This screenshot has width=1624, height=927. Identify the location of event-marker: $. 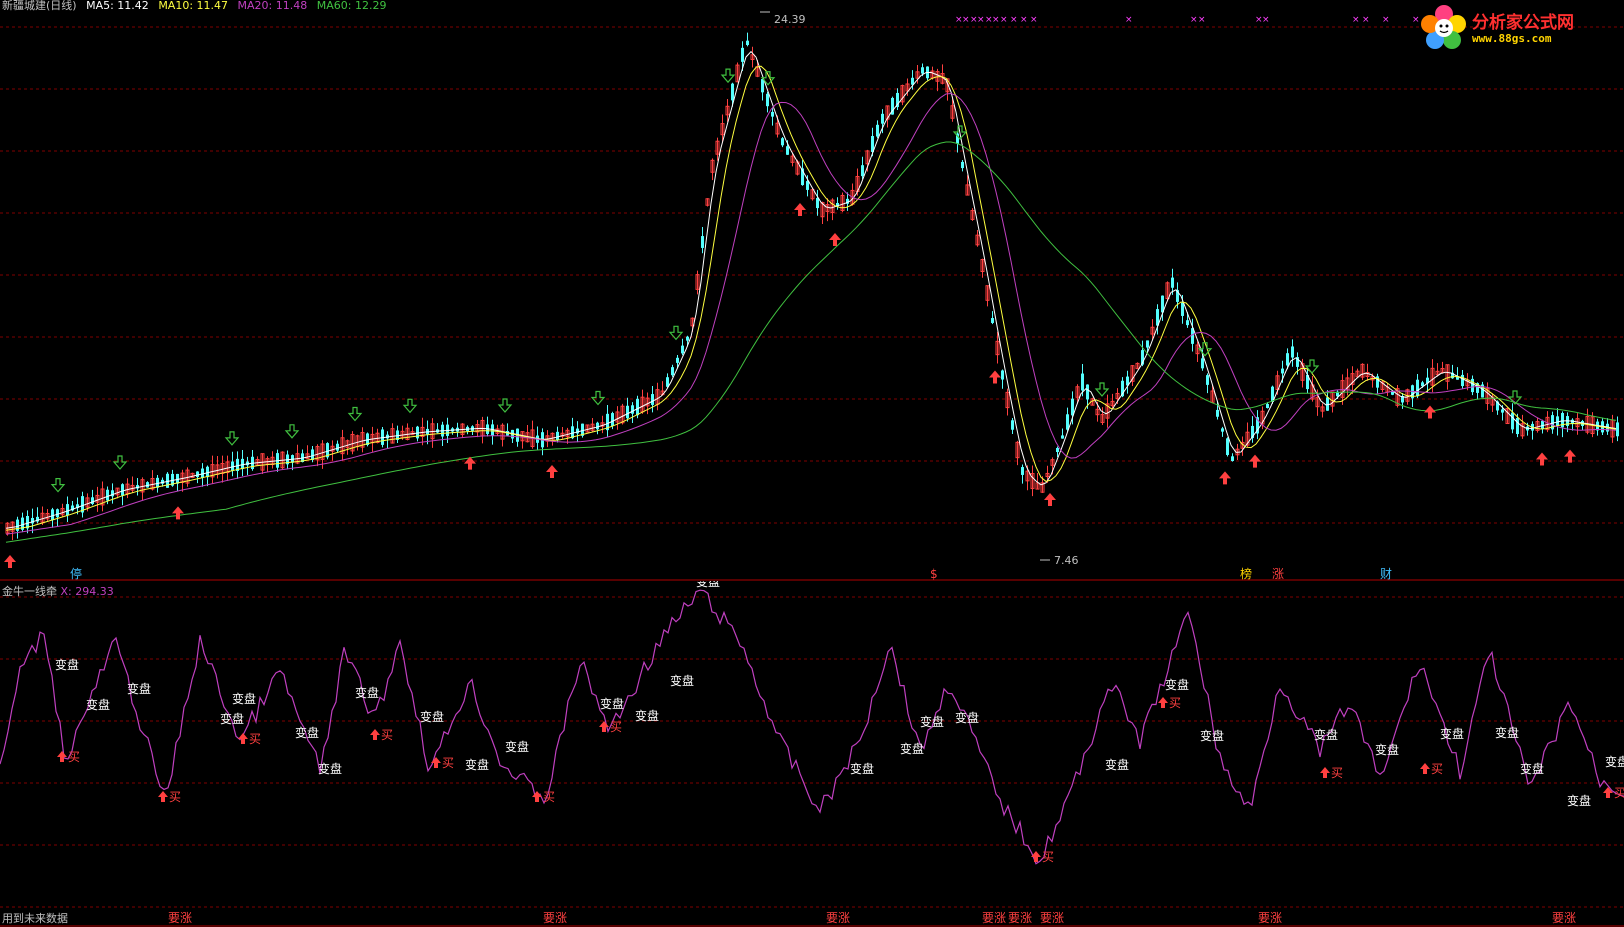
(934, 574).